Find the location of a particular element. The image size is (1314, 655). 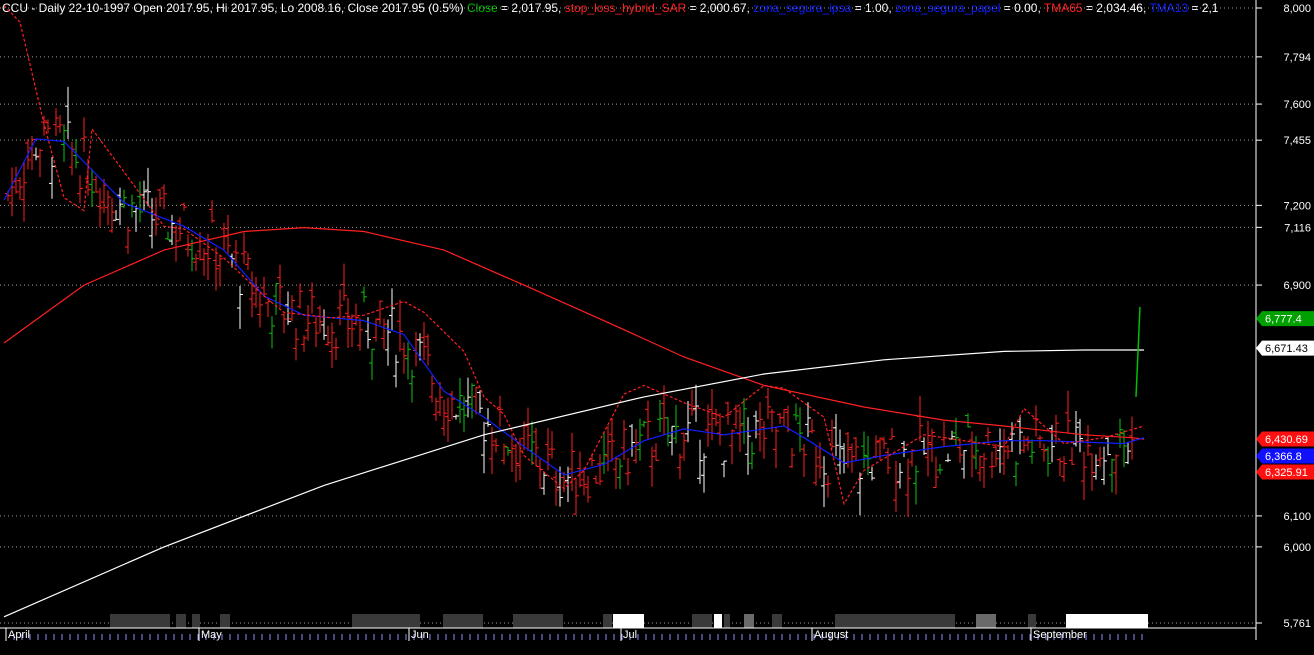

x-tick-label: April is located at coordinates (19, 635).